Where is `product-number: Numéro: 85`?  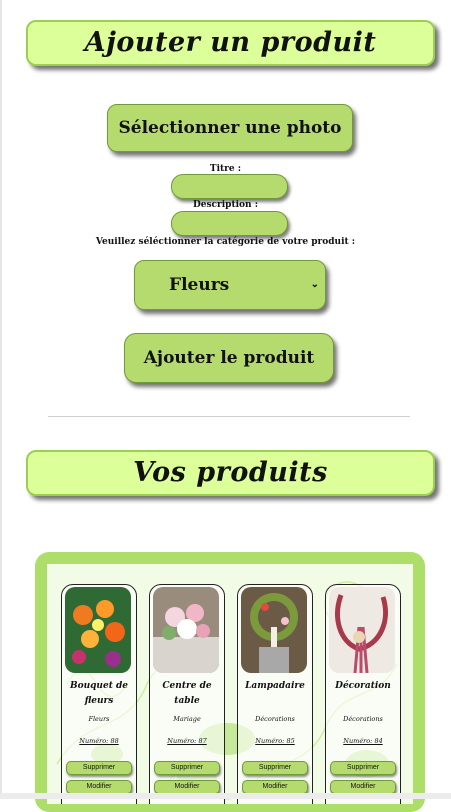
product-number: Numéro: 85 is located at coordinates (275, 741).